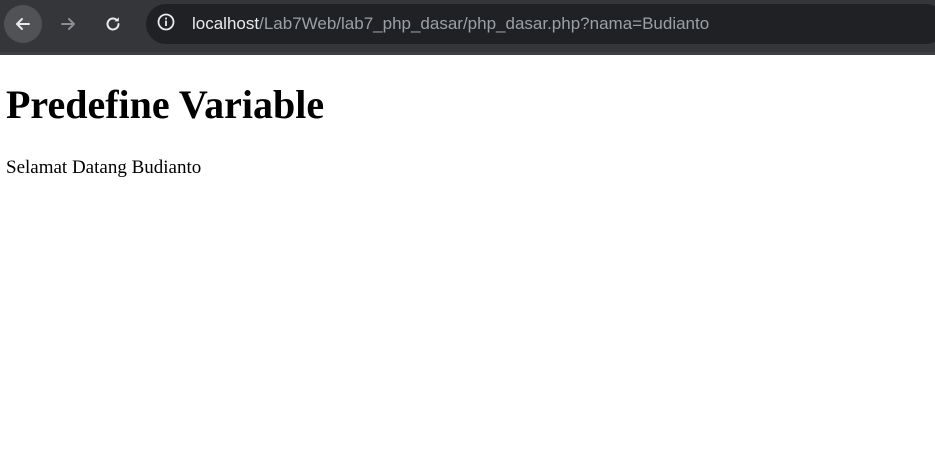  I want to click on reload-button, so click(113, 24).